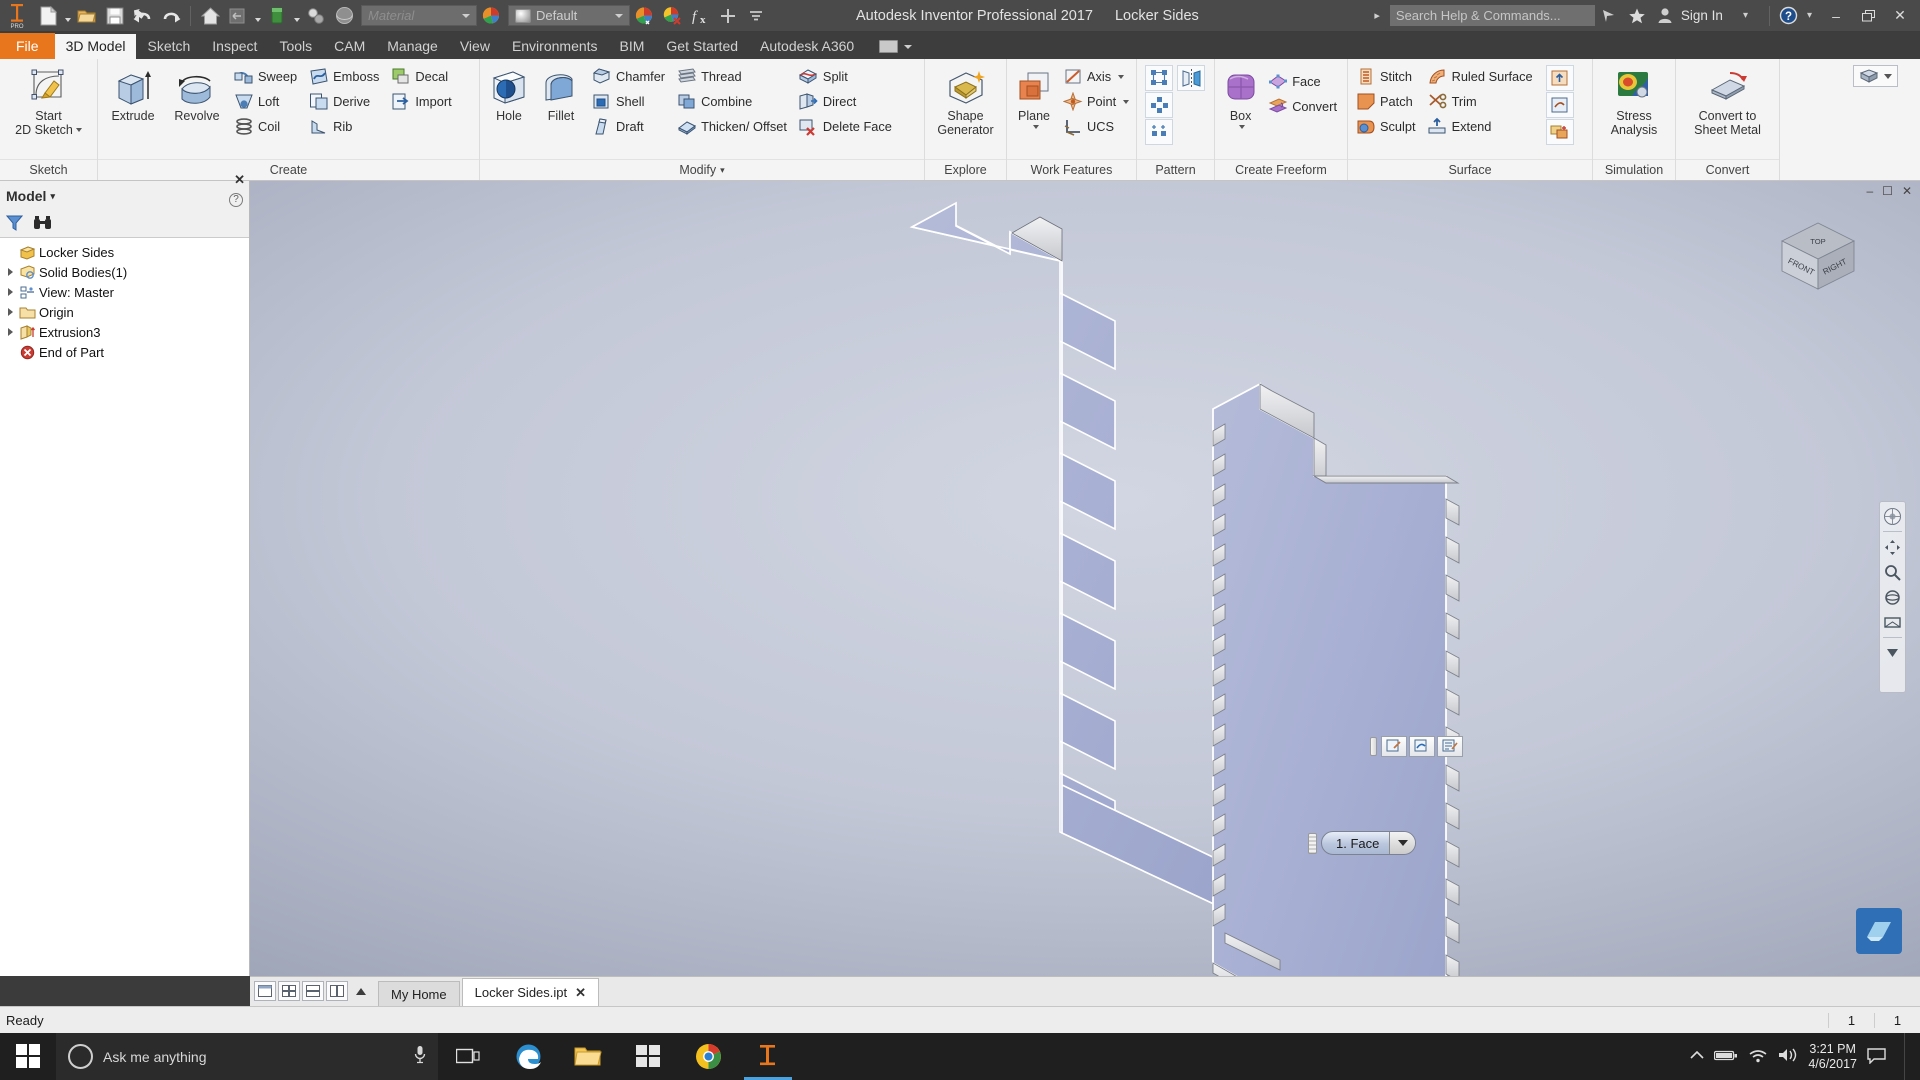 This screenshot has height=1080, width=1920. Describe the element at coordinates (733, 126) in the screenshot. I see `thicken-offset-button: Thicken/ Offset` at that location.